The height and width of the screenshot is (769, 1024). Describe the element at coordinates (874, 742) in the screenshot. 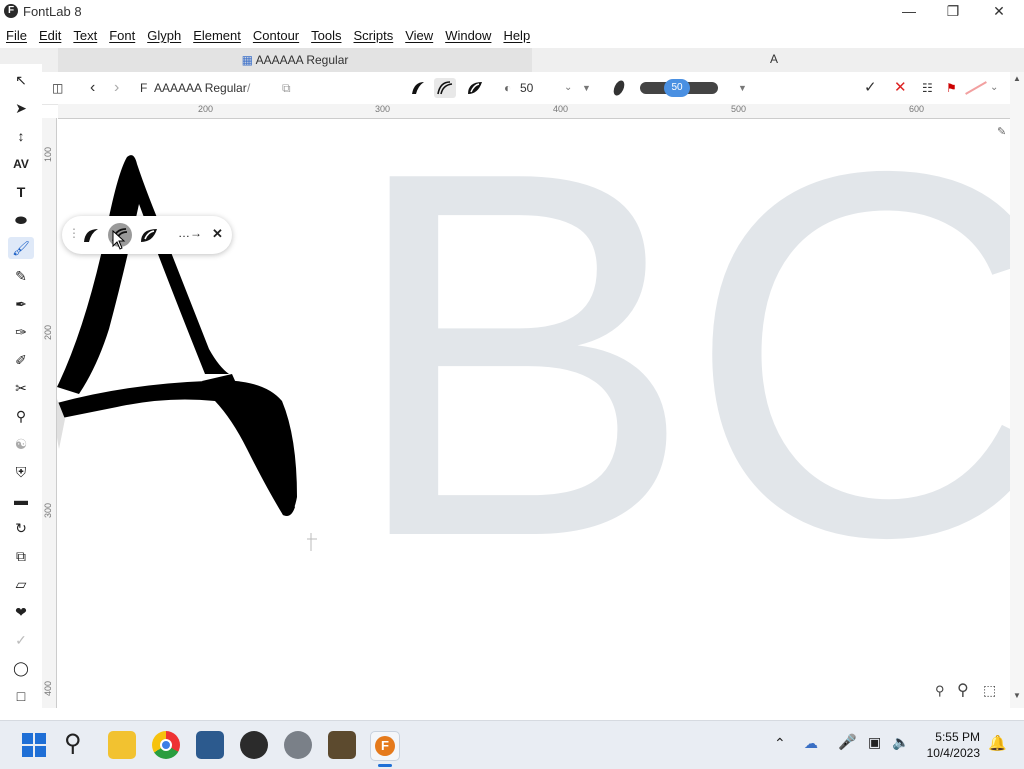

I see `network-icon: ▣` at that location.